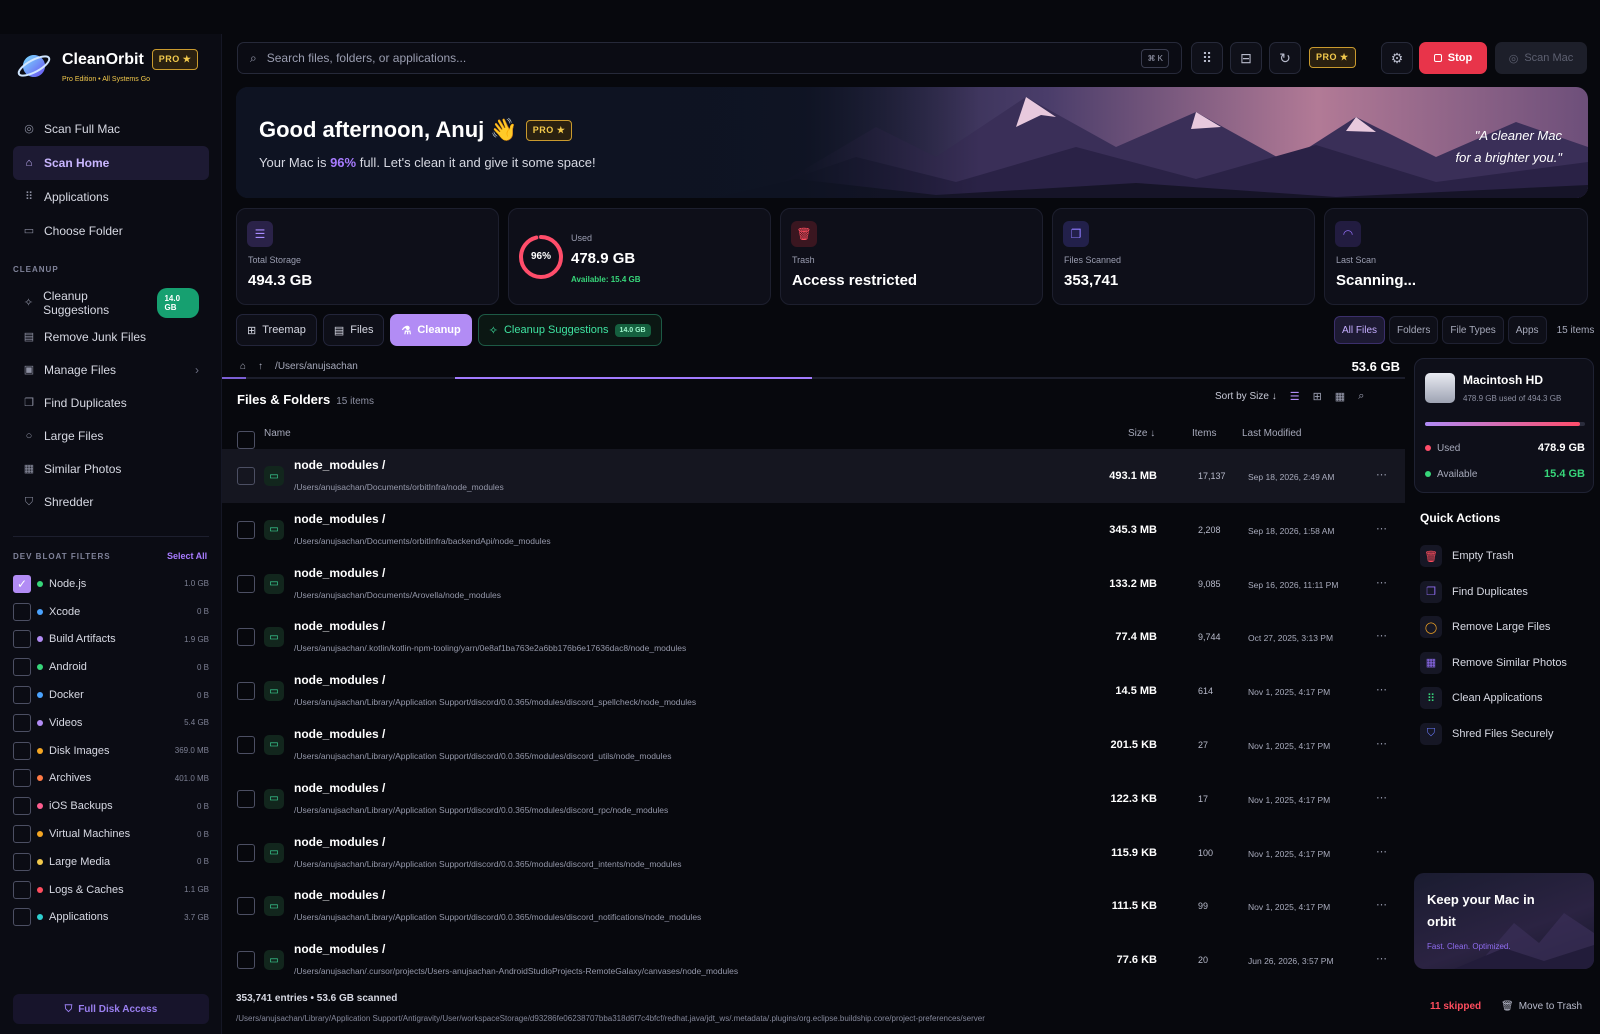  I want to click on filter-item: Disk Images 369.0 MB, so click(111, 751).